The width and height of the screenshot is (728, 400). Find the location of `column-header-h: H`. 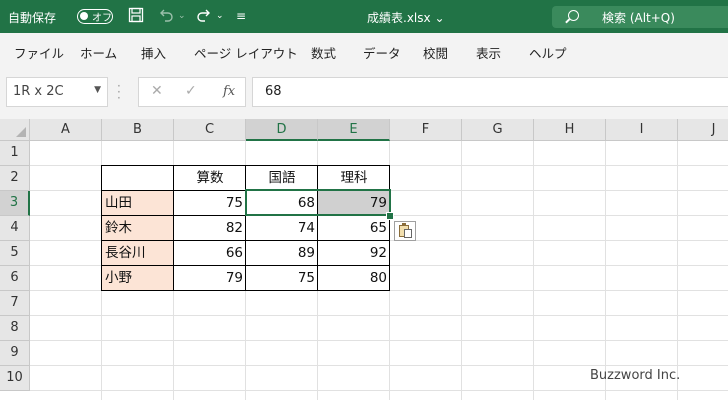

column-header-h: H is located at coordinates (570, 130).